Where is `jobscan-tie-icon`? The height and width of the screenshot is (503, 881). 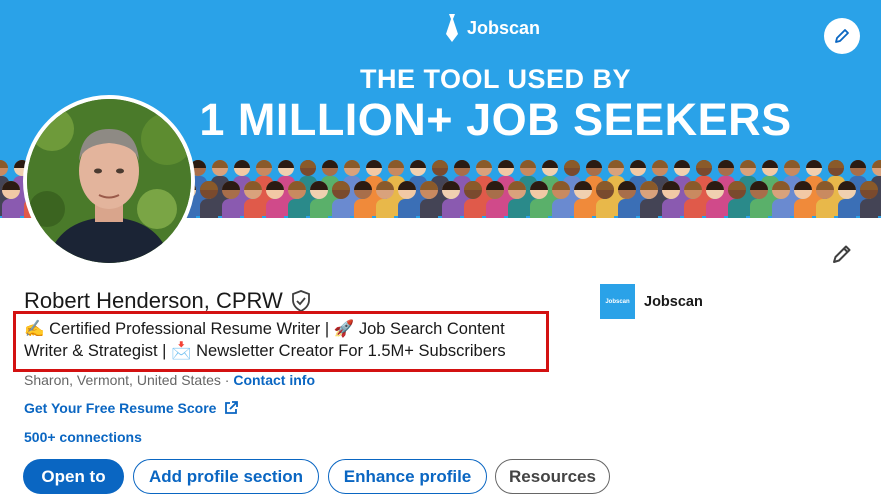
jobscan-tie-icon is located at coordinates (452, 28).